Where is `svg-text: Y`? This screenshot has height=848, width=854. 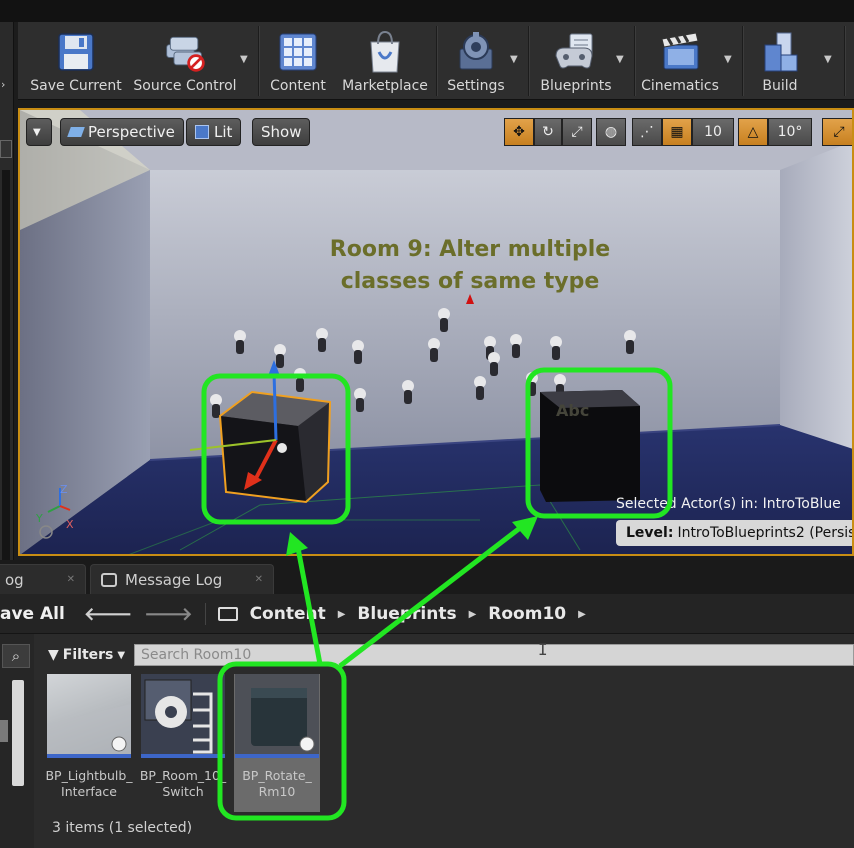 svg-text: Y is located at coordinates (39, 518).